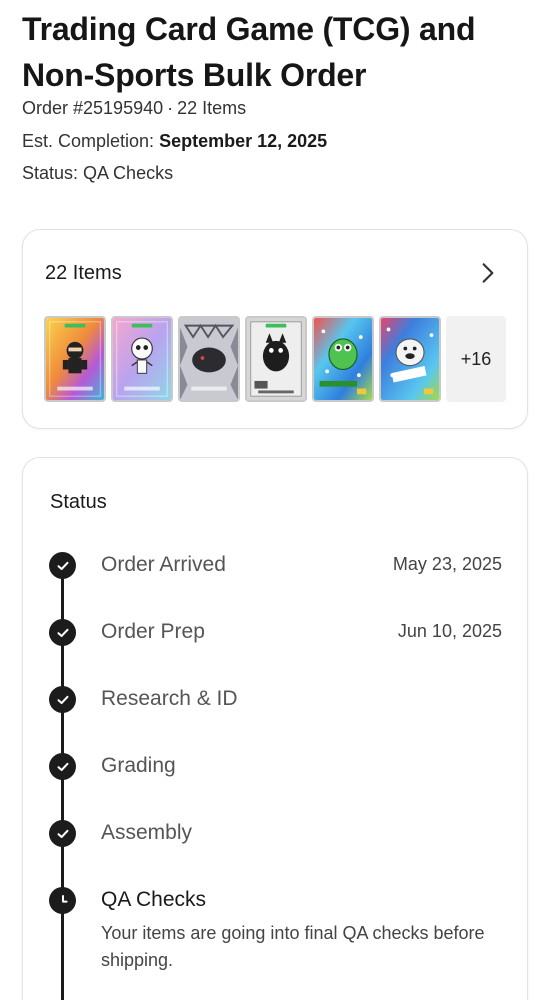  What do you see at coordinates (447, 564) in the screenshot?
I see `step-date: May 23, 2025` at bounding box center [447, 564].